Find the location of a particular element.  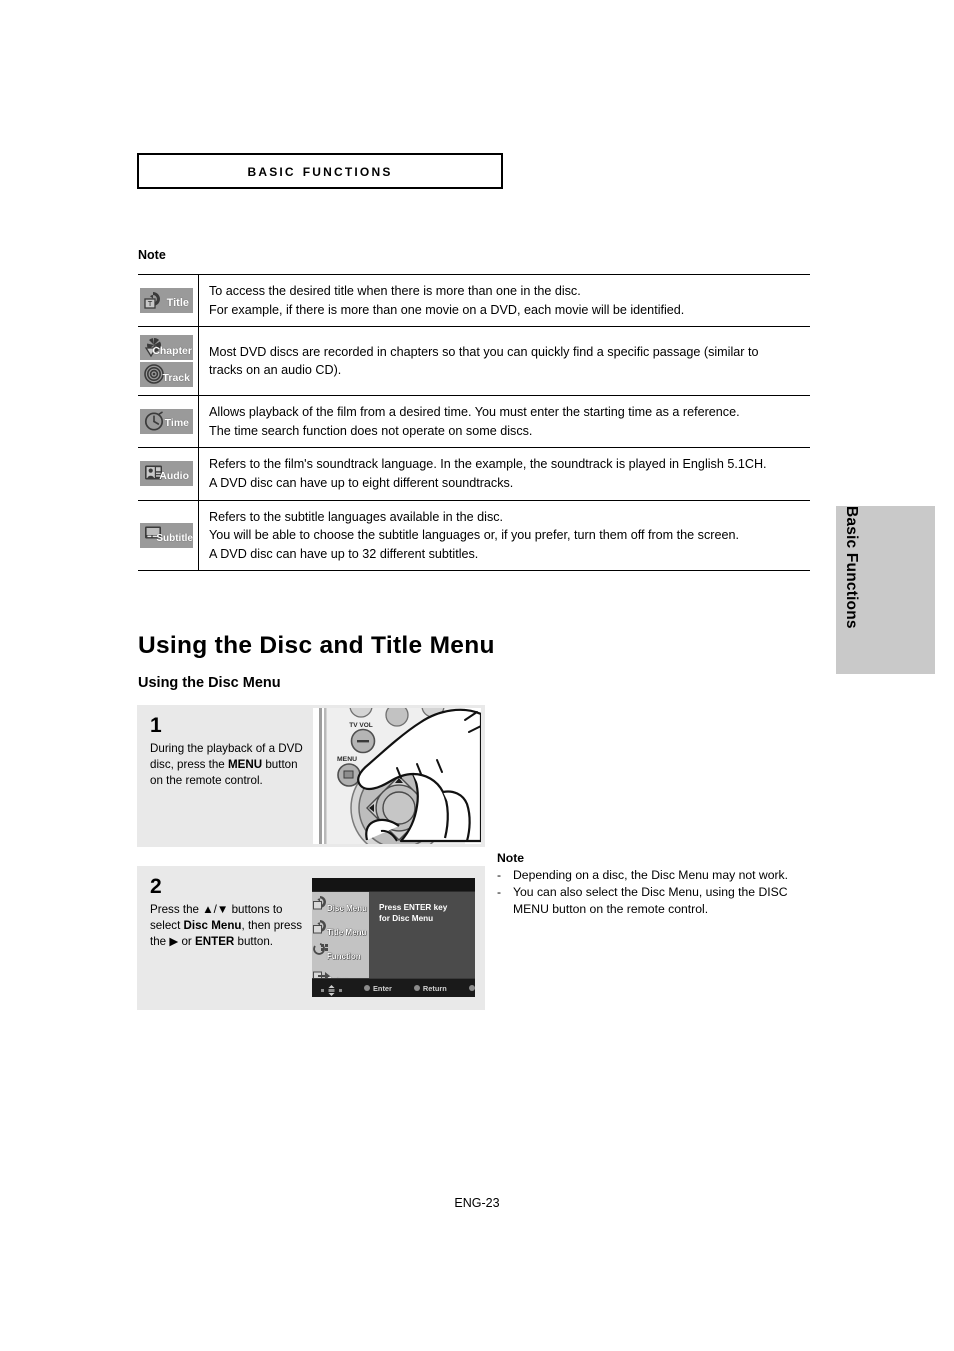

audio-icon: Audio is located at coordinates (166, 474).